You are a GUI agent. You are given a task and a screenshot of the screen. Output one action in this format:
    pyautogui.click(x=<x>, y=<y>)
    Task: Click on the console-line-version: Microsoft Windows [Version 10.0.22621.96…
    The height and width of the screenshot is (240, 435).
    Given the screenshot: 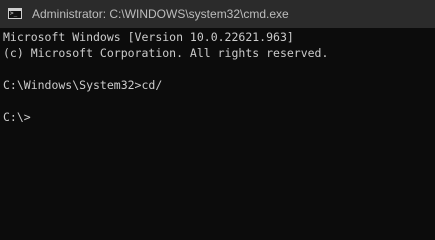 What is the action you would take?
    pyautogui.click(x=148, y=37)
    